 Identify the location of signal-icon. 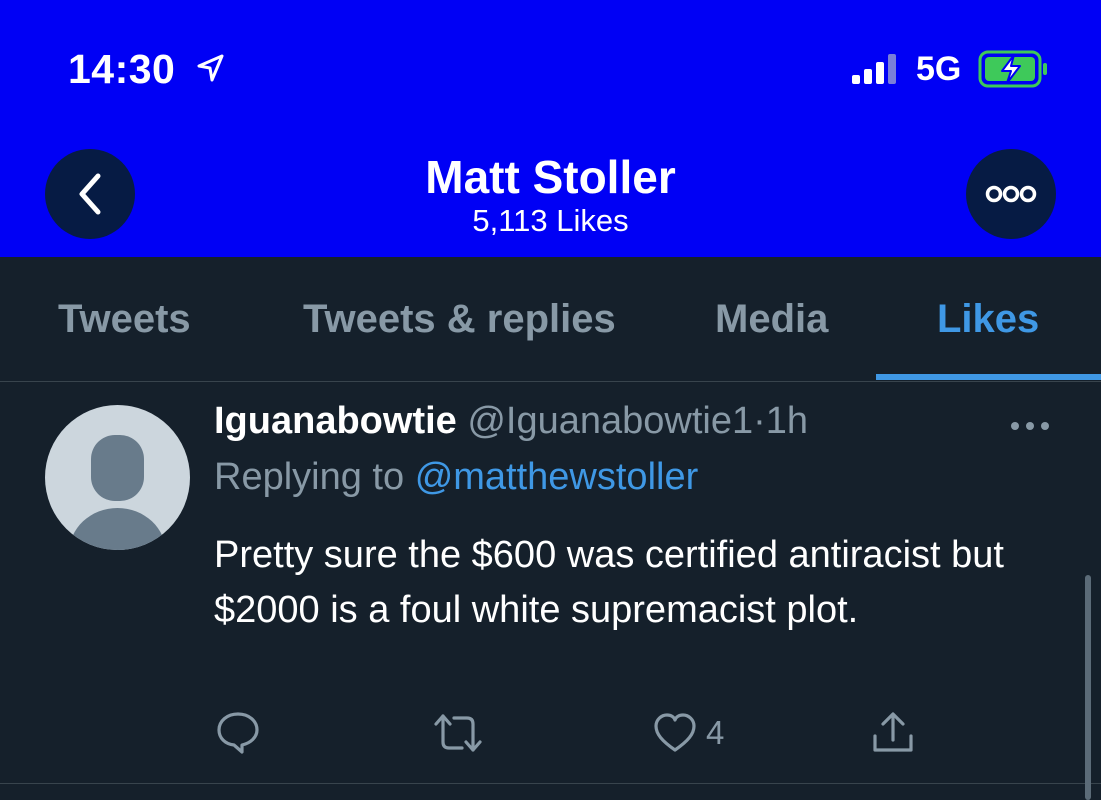
(874, 69).